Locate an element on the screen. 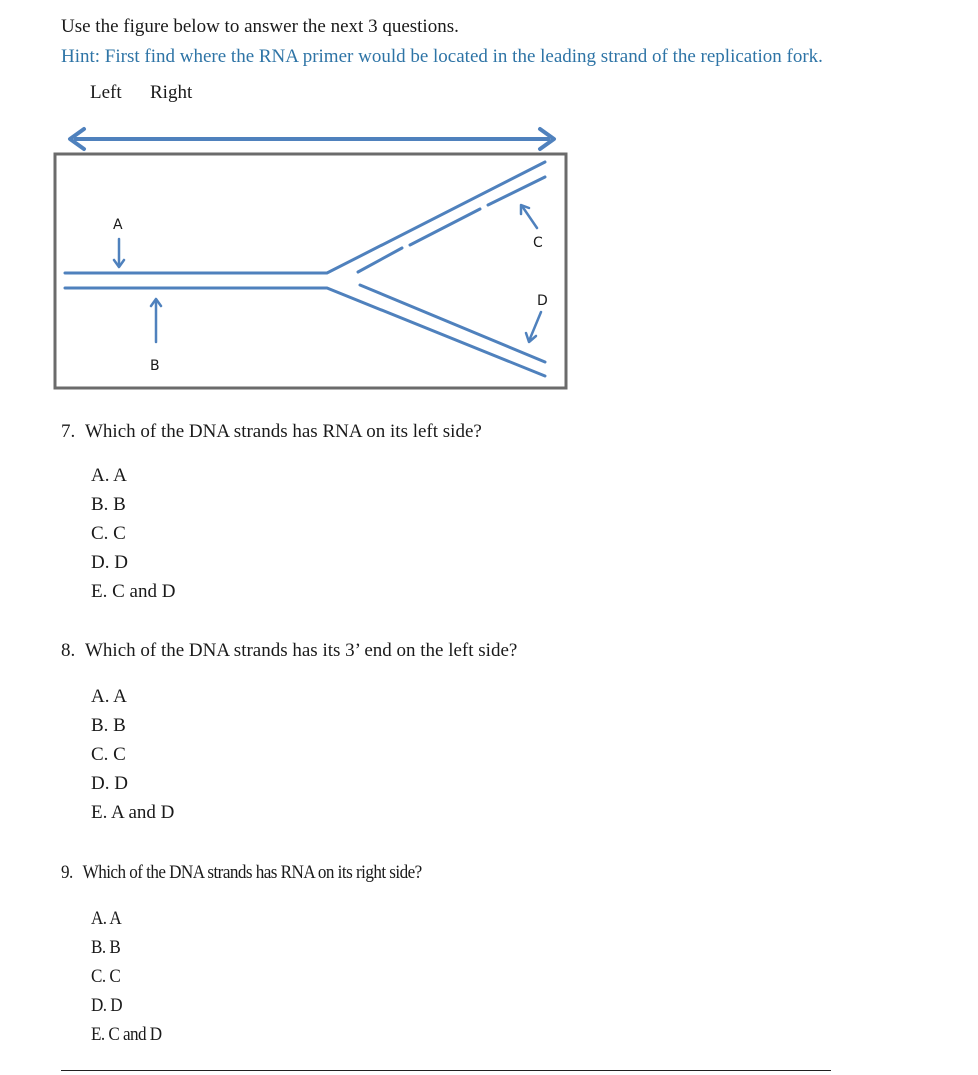 The height and width of the screenshot is (1075, 978). answer-option: E. A and D is located at coordinates (132, 813).